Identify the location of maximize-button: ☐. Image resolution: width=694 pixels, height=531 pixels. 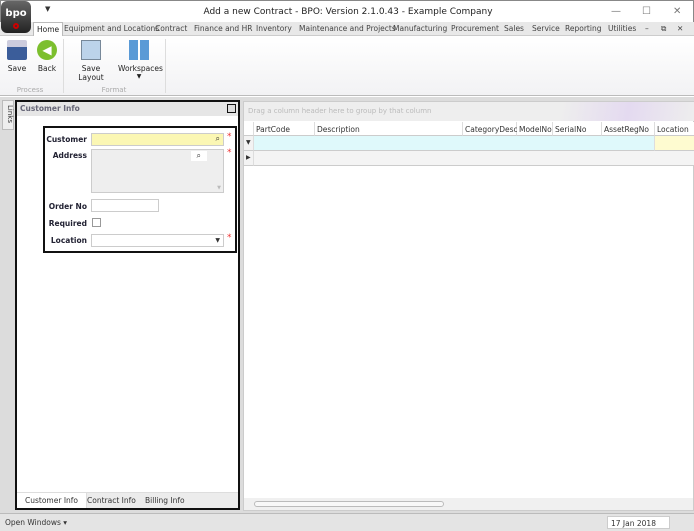
(646, 11).